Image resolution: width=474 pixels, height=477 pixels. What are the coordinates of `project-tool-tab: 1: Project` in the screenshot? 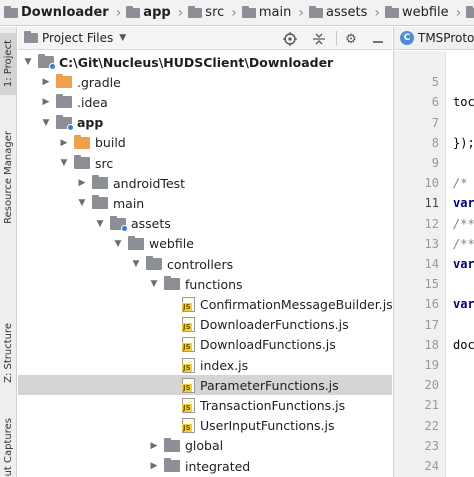 It's located at (8, 64).